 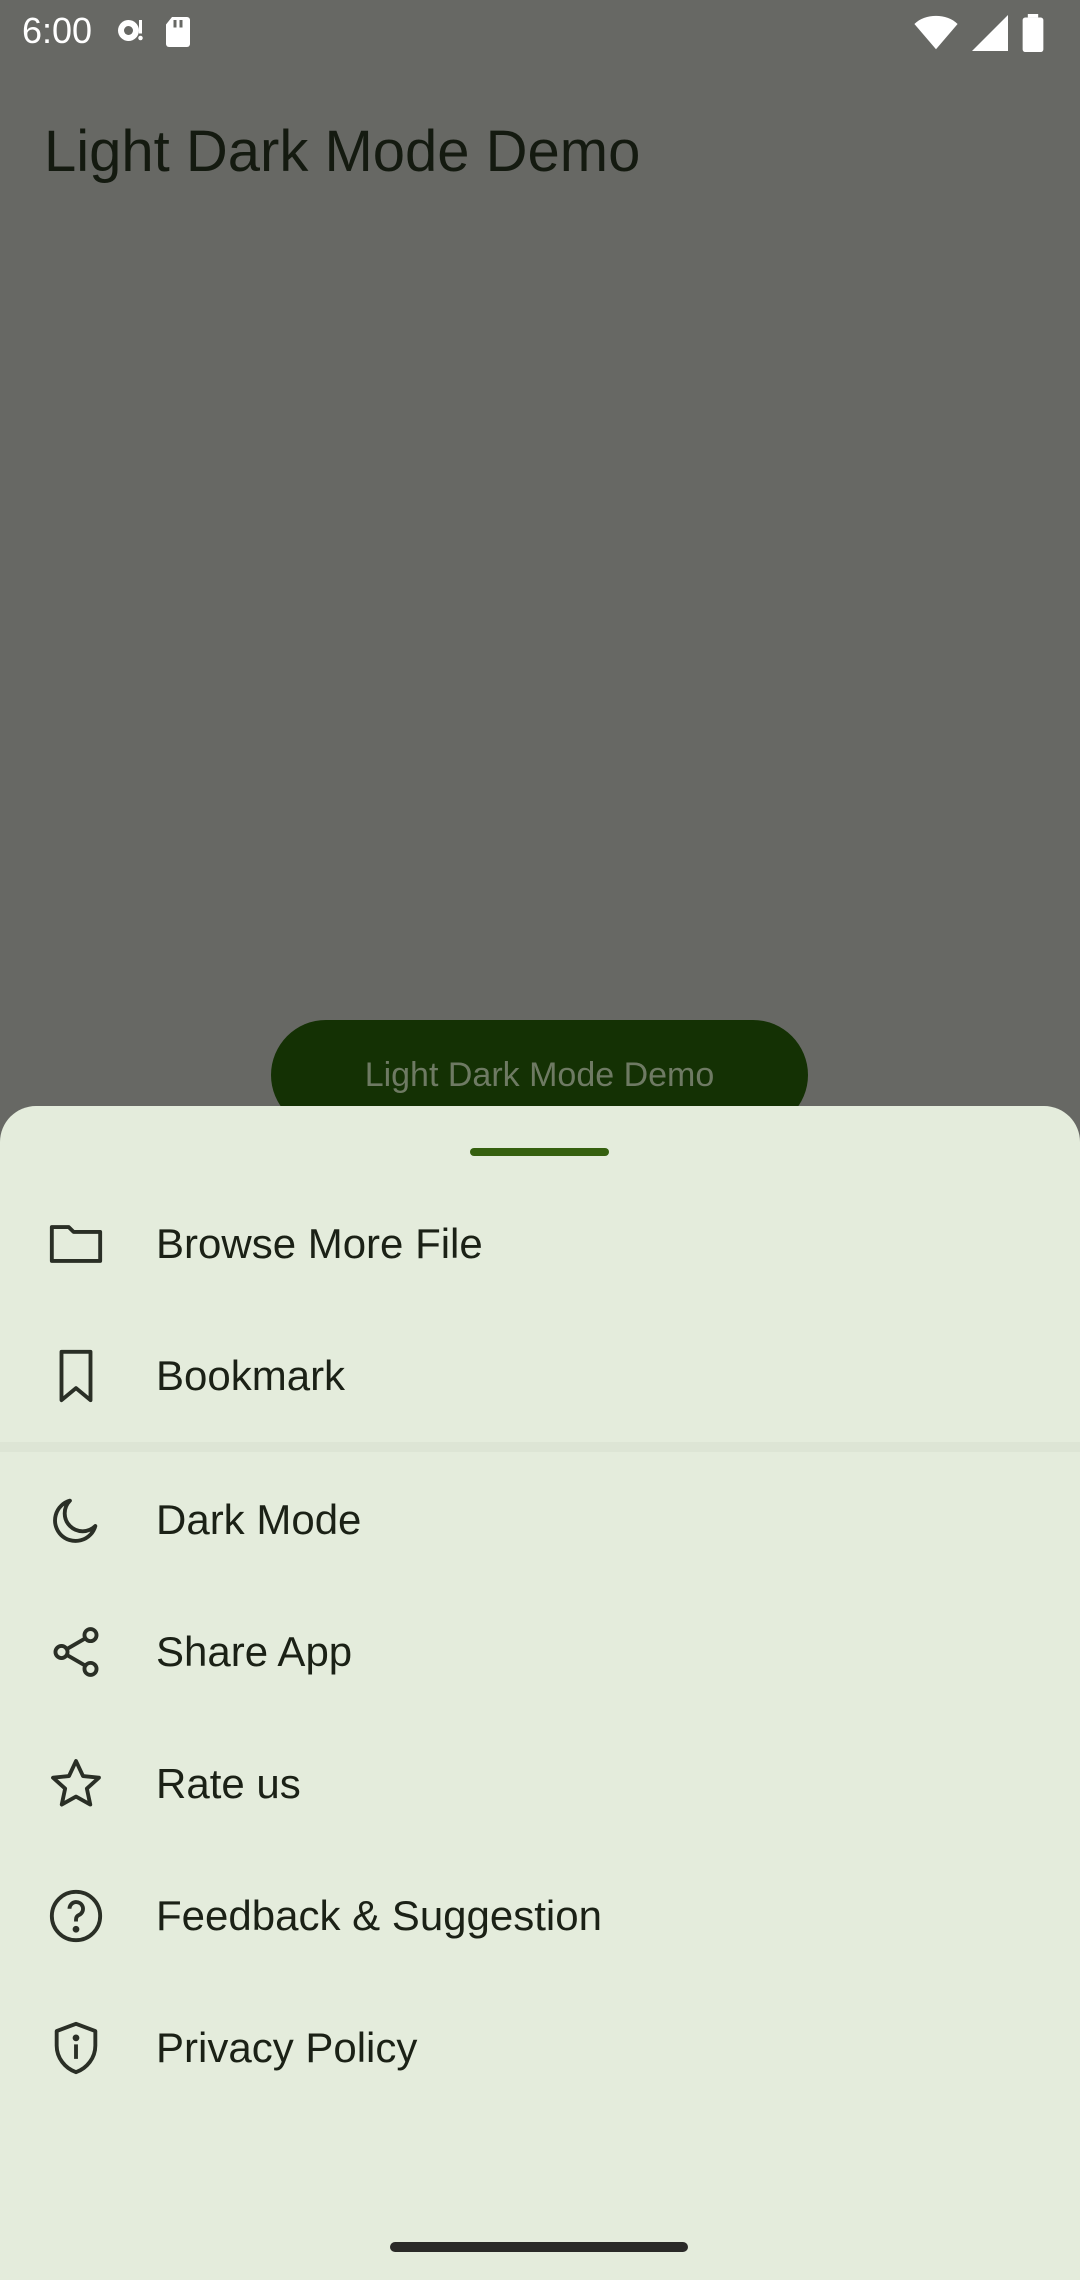 What do you see at coordinates (539, 1074) in the screenshot?
I see `light-dark-mode-button-label: Light Dark Mode Demo` at bounding box center [539, 1074].